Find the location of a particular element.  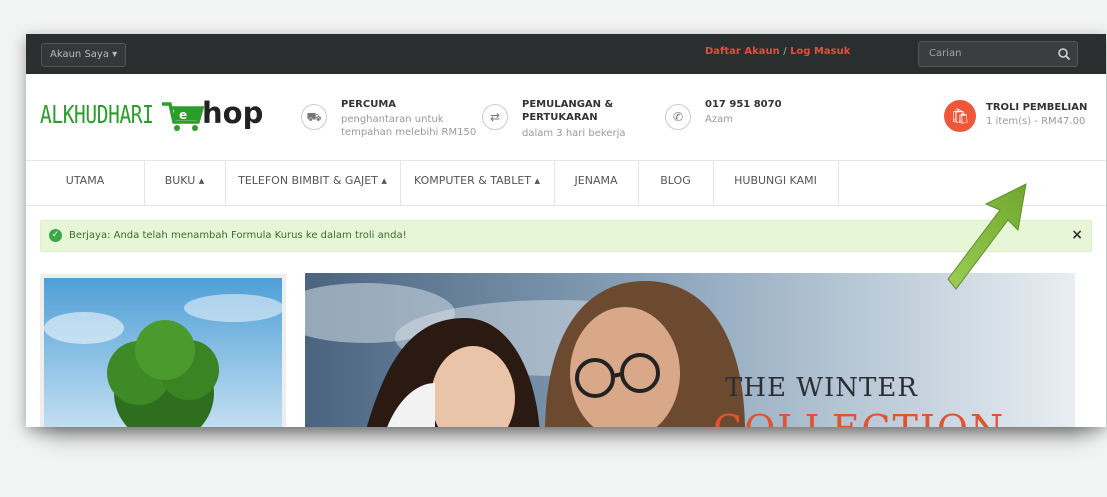

returns-title-line1: PEMULANGAN & is located at coordinates (568, 104).